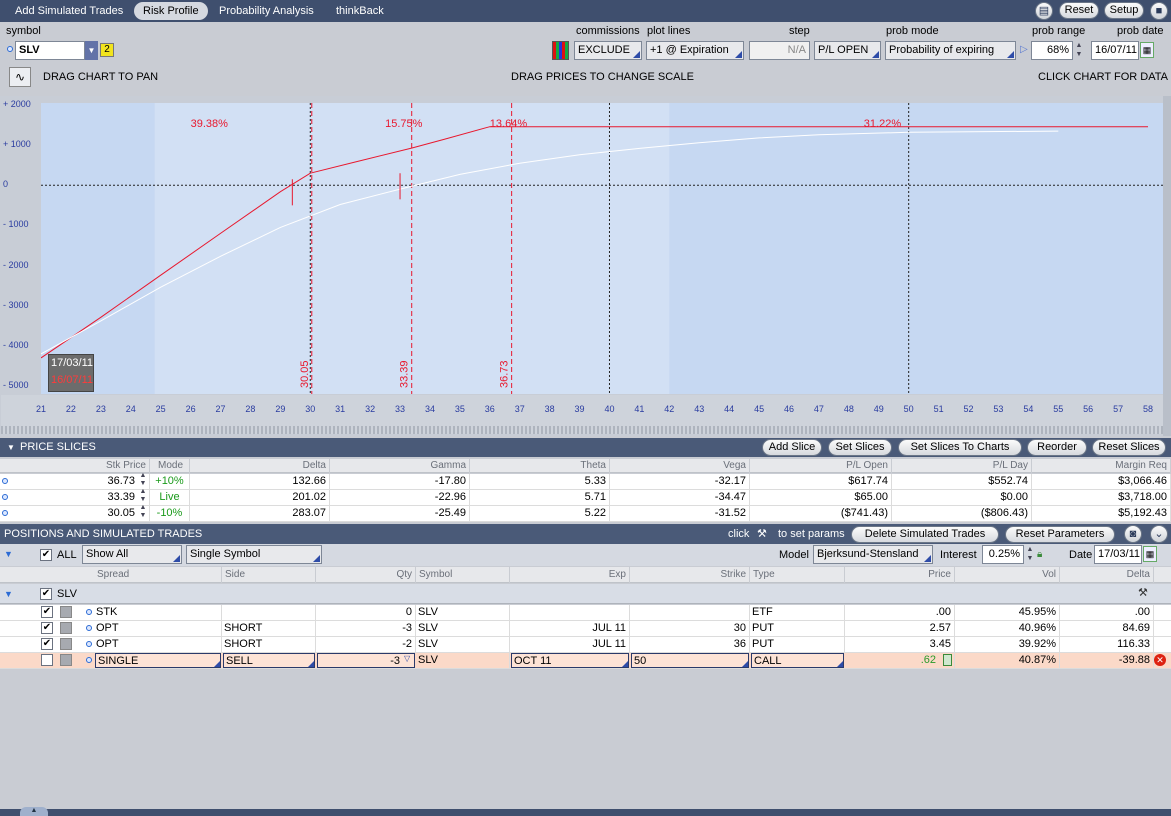 The width and height of the screenshot is (1171, 816). I want to click on col-theta: Theta, so click(540, 466).